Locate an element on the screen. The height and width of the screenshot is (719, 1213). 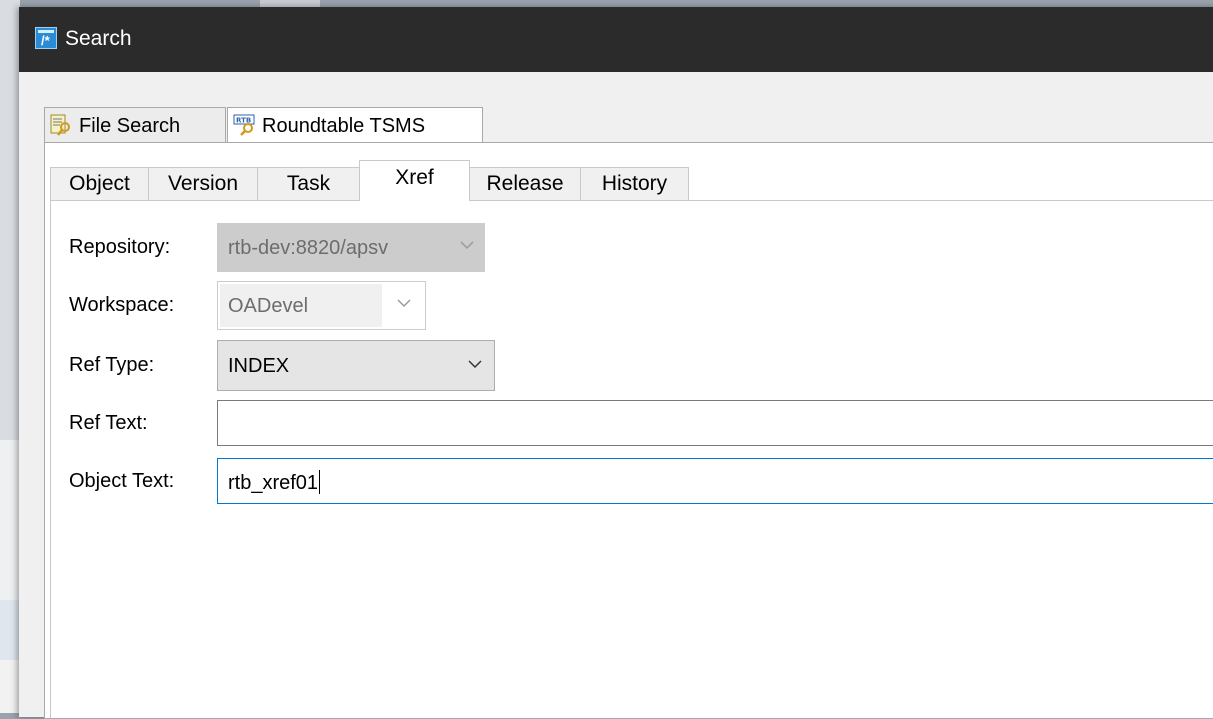
repository-combo: rtb-dev:8820/apsv is located at coordinates (351, 247).